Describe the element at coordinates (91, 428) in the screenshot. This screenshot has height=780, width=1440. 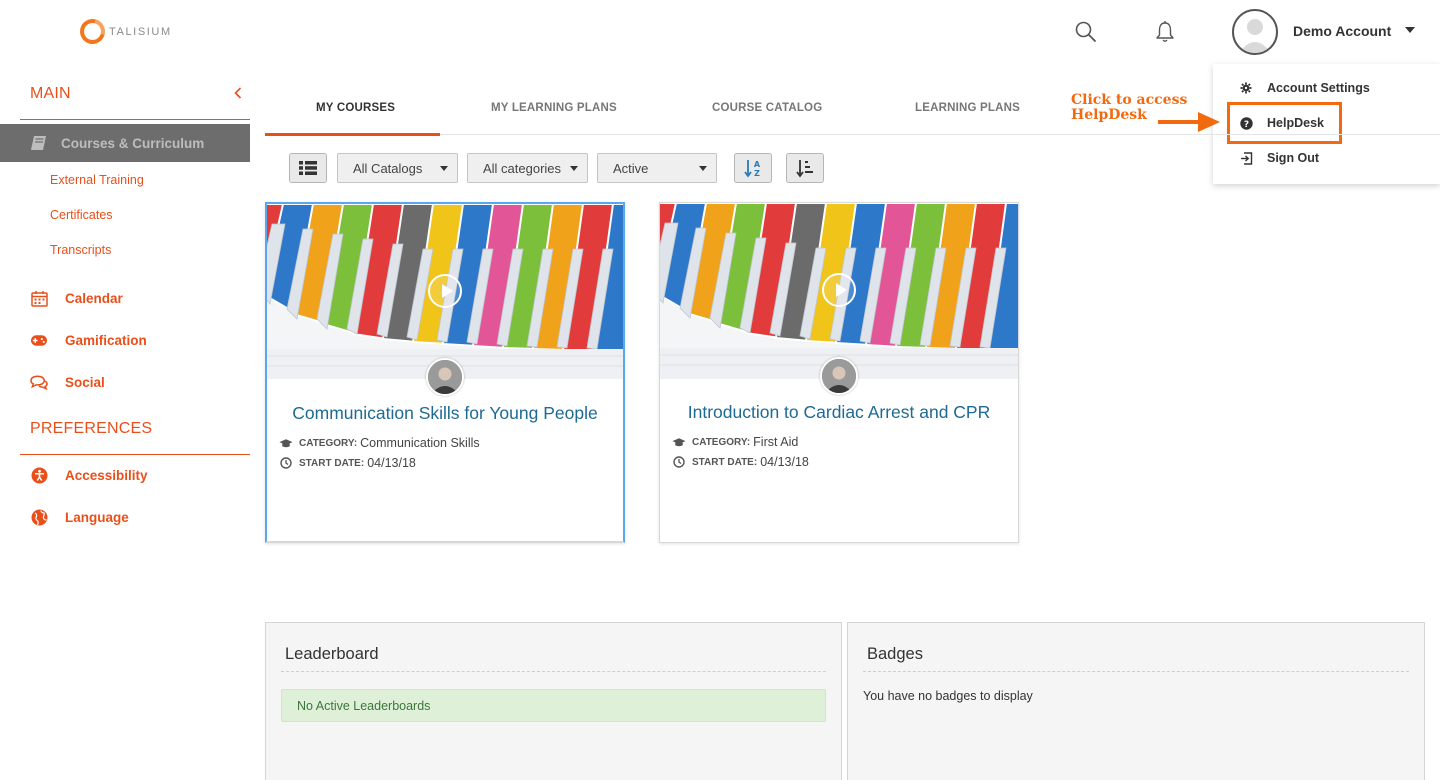
I see `sidebar-heading-preferences: PREFERENCES` at that location.